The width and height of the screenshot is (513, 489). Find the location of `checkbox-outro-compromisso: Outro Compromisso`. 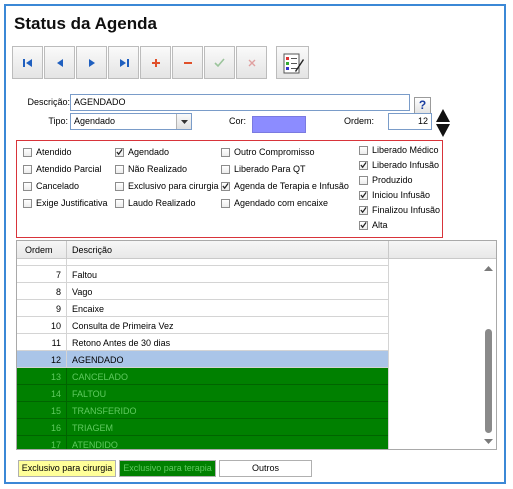

checkbox-outro-compromisso: Outro Compromisso is located at coordinates (268, 152).